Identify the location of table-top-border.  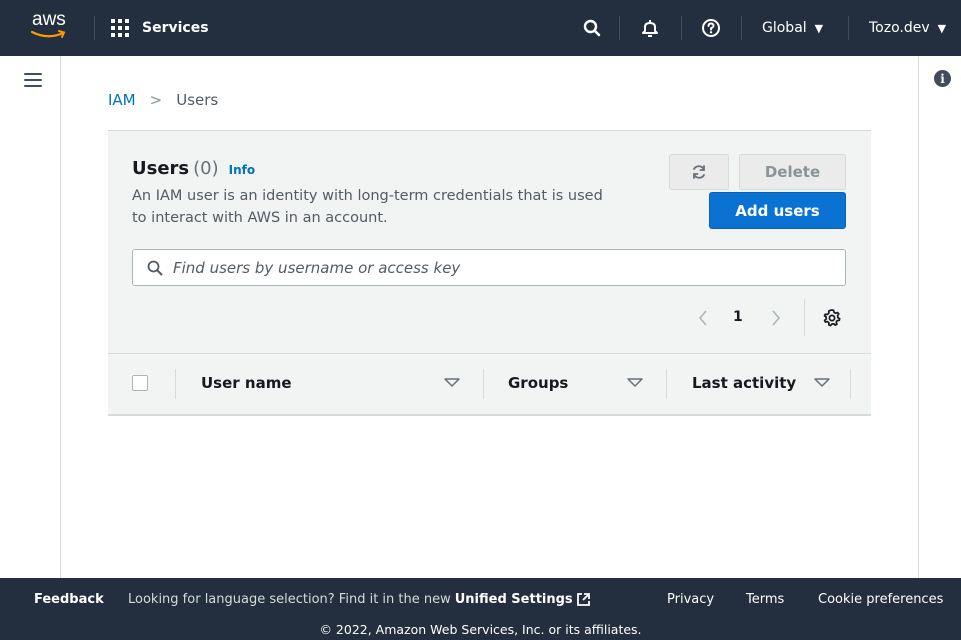
(489, 353).